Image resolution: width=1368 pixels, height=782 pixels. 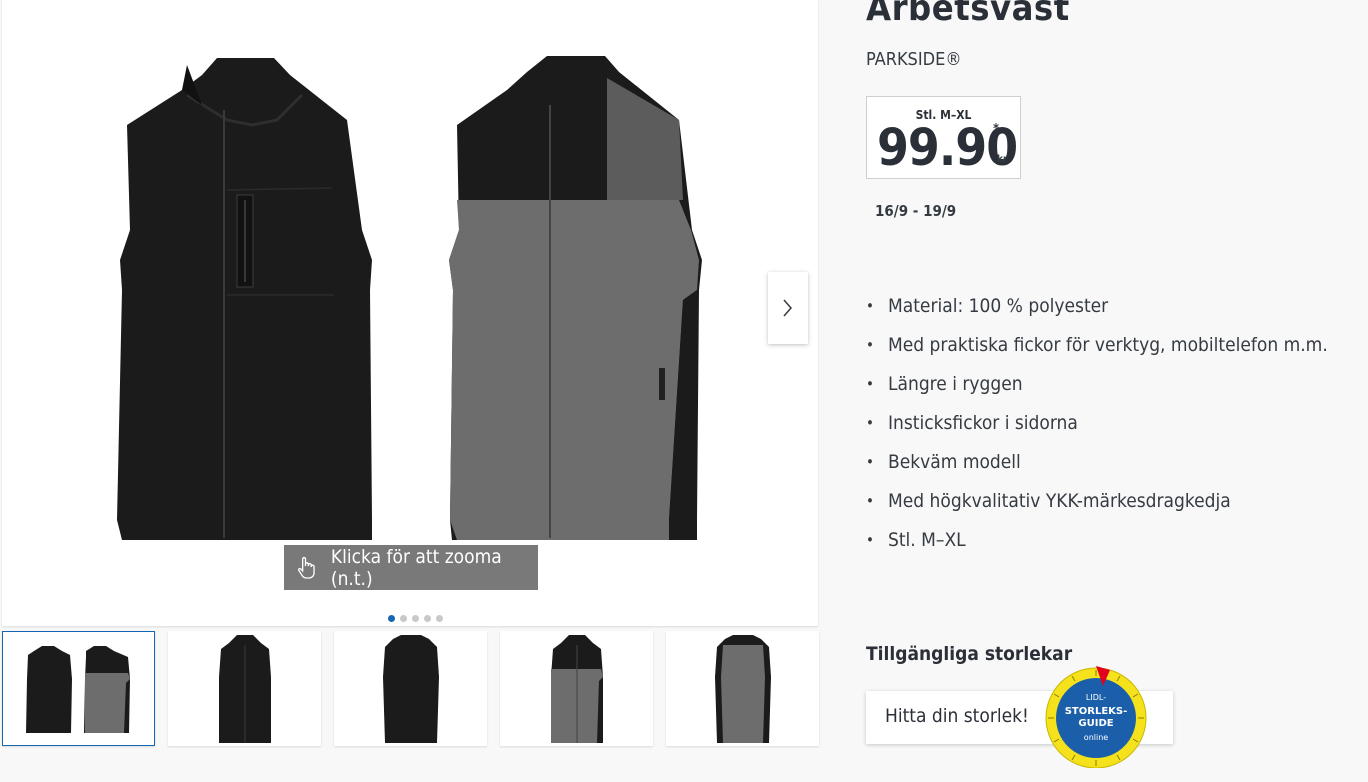 What do you see at coordinates (996, 129) in the screenshot?
I see `price-asterisk: *` at bounding box center [996, 129].